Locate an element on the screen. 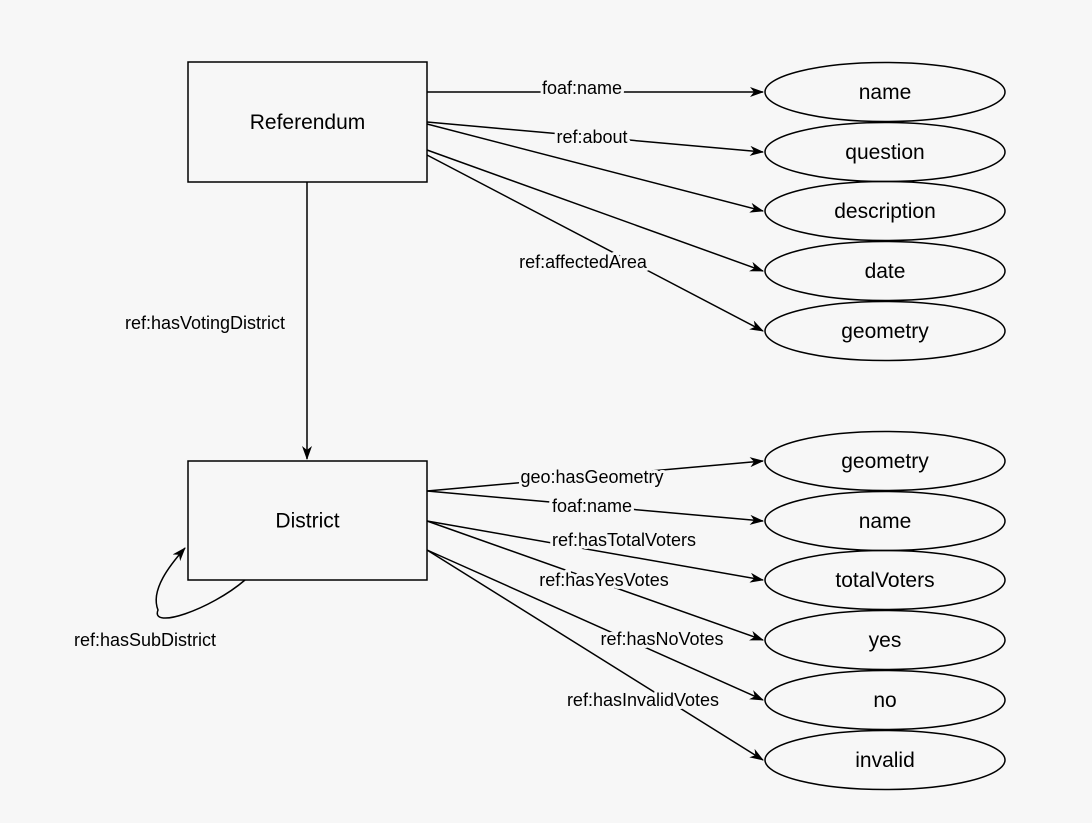  dis-no-property-label: no is located at coordinates (884, 700).